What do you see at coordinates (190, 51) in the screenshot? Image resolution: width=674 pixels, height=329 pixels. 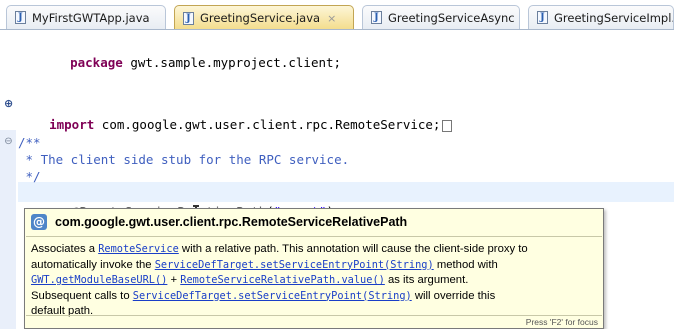 I see `code-line-package: package gwt.sample.myproject.client;` at bounding box center [190, 51].